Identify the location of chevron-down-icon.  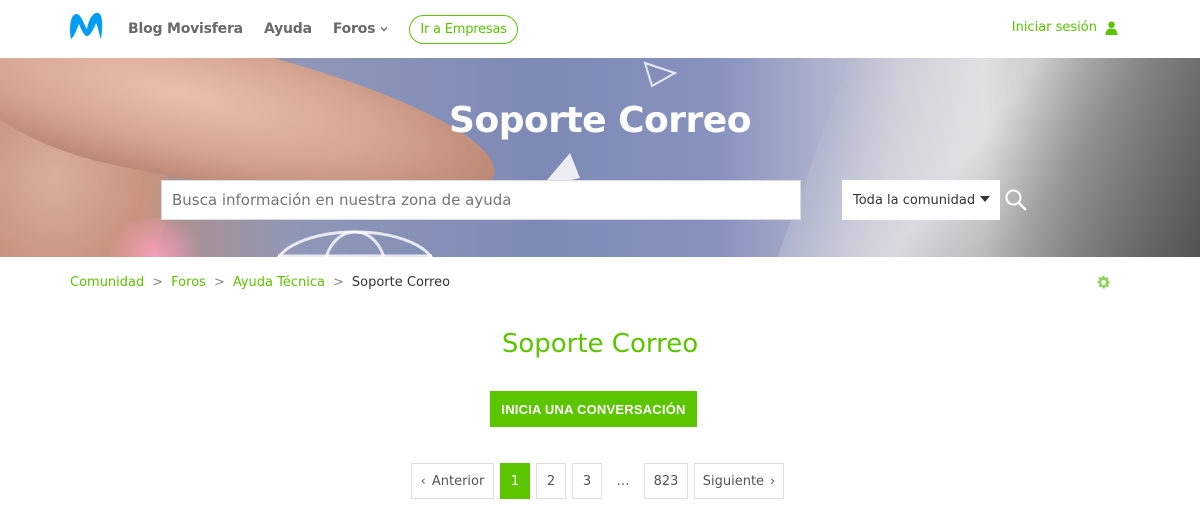
(384, 29).